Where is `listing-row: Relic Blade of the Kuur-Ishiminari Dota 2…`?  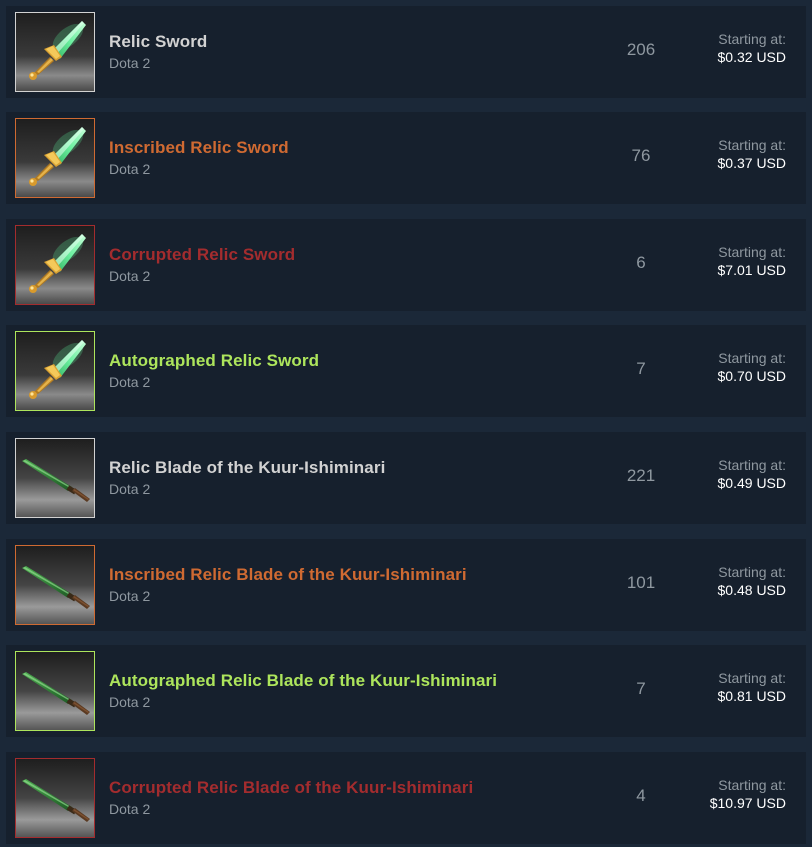
listing-row: Relic Blade of the Kuur-Ishiminari Dota 2… is located at coordinates (406, 478).